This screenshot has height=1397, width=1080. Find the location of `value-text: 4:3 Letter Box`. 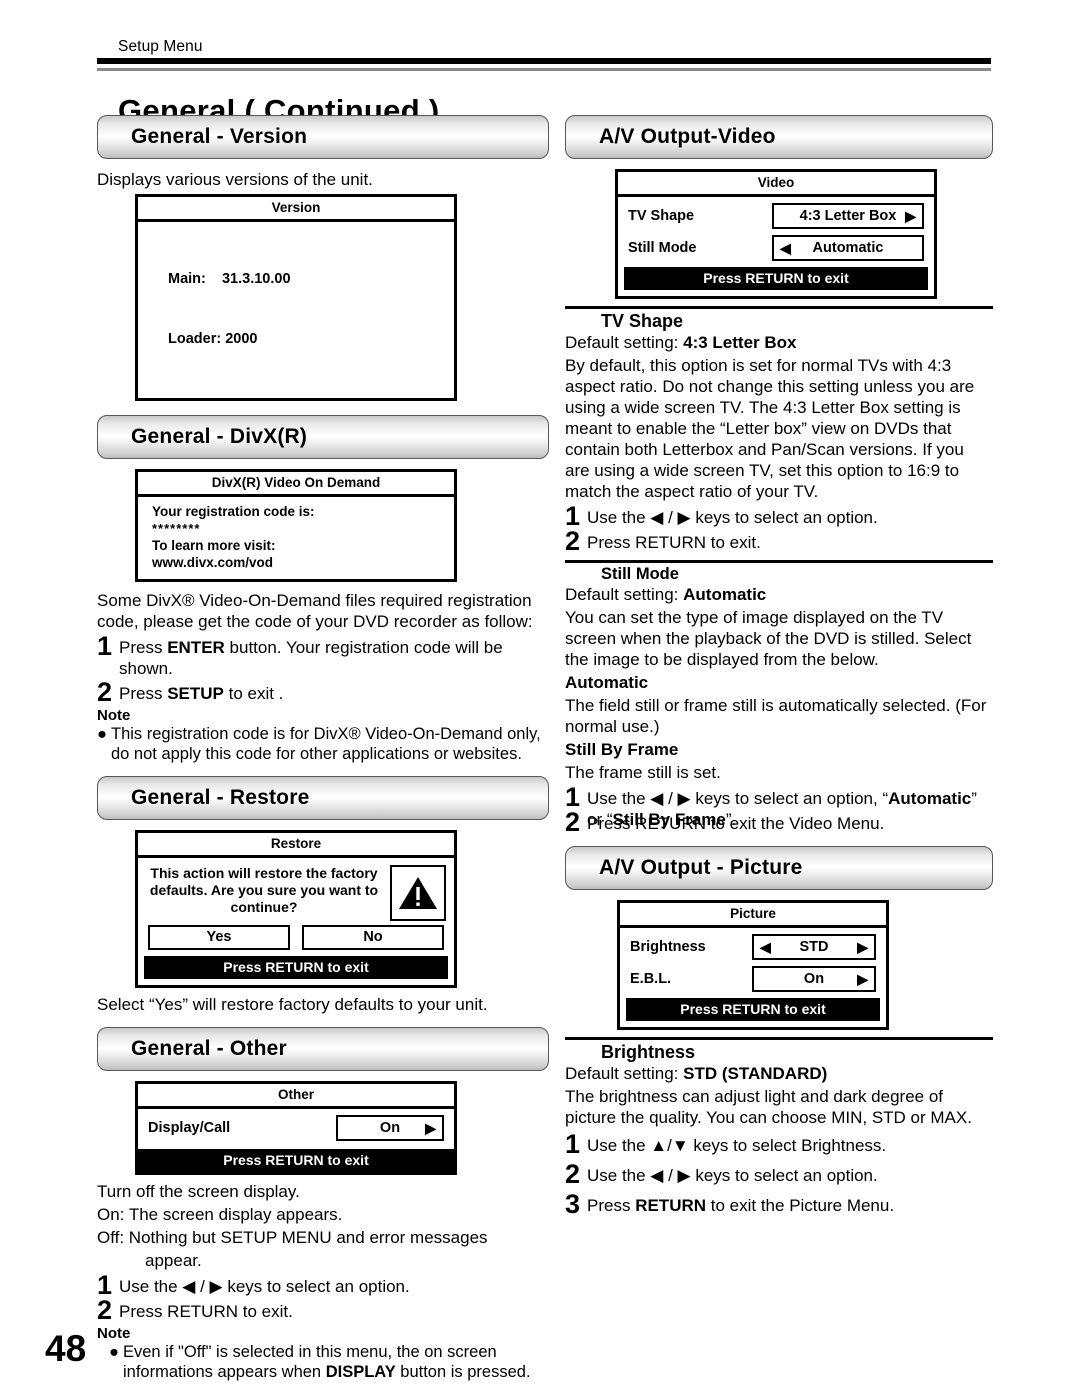

value-text: 4:3 Letter Box is located at coordinates (848, 216).